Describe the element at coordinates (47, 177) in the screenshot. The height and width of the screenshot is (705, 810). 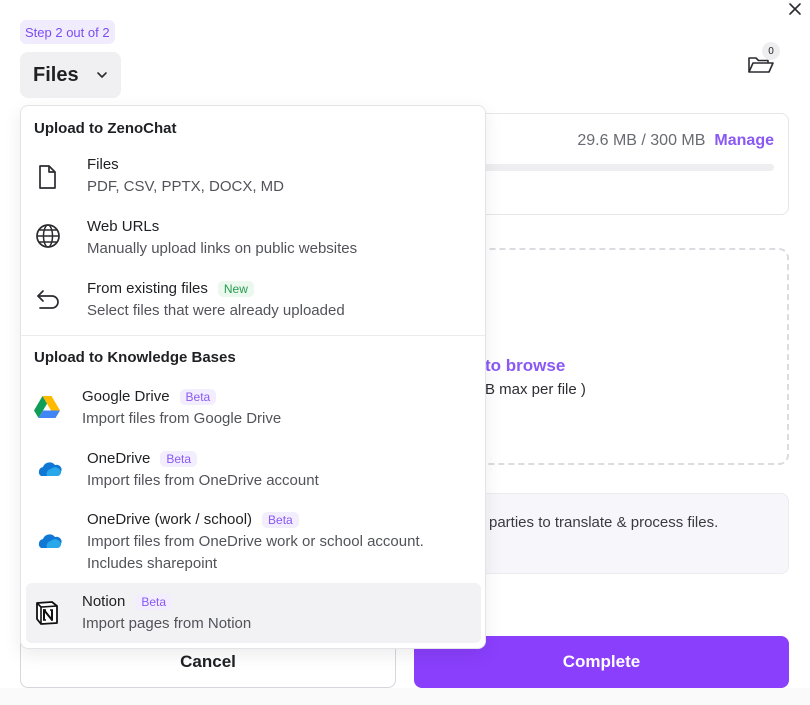
I see `file-icon` at that location.